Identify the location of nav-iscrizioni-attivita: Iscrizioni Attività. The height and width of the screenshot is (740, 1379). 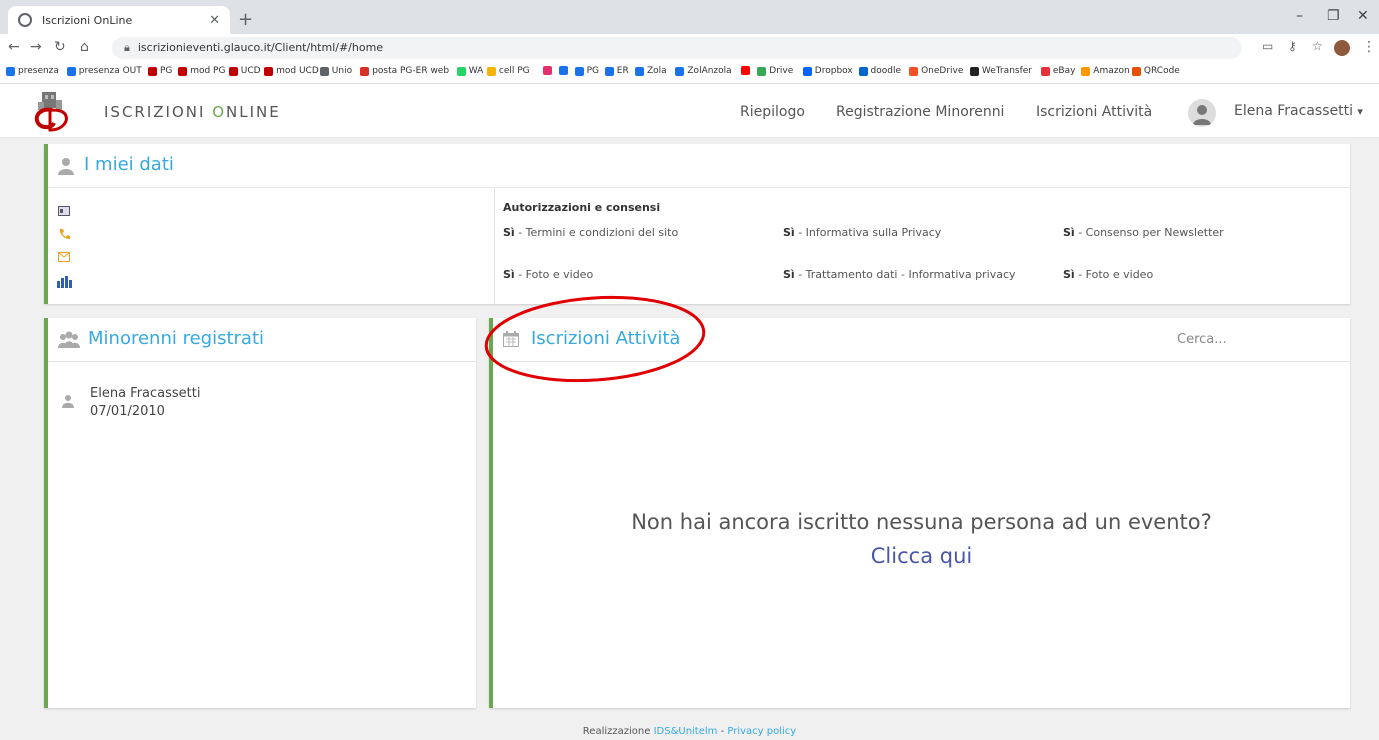
(1094, 112).